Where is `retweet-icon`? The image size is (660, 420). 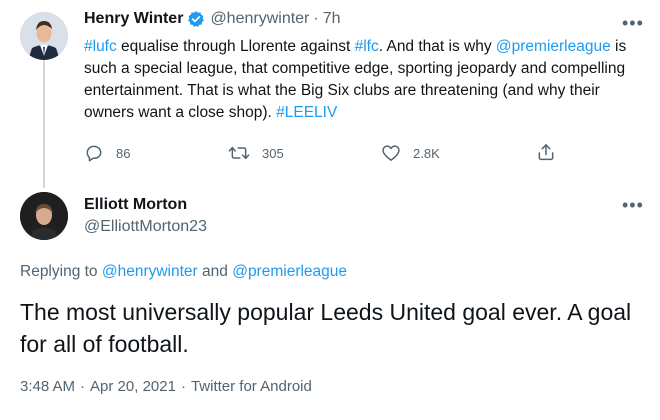 retweet-icon is located at coordinates (239, 153).